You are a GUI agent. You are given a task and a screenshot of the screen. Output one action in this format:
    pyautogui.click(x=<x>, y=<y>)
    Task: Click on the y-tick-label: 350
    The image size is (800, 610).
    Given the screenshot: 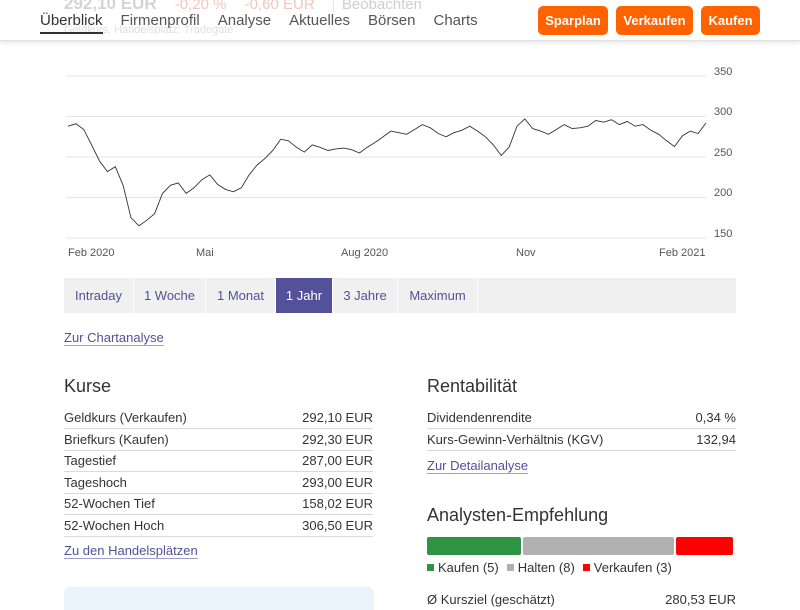 What is the action you would take?
    pyautogui.click(x=723, y=72)
    